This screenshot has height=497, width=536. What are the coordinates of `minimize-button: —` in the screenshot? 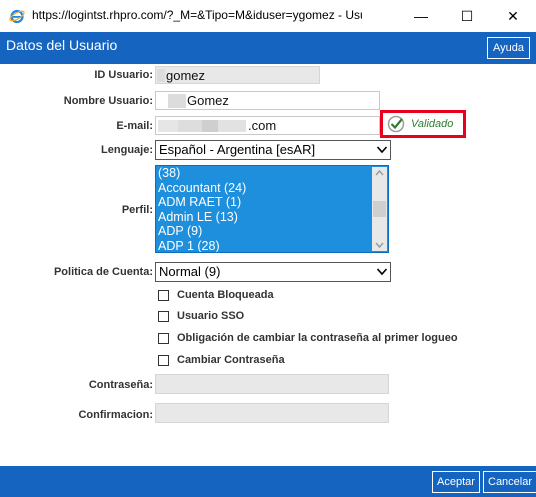 It's located at (421, 16).